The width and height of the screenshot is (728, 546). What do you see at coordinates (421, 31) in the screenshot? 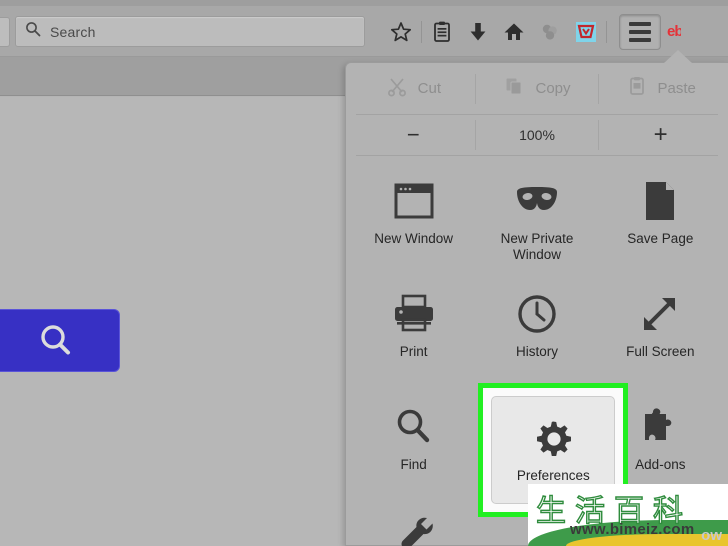
I see `toolbar-divider` at bounding box center [421, 31].